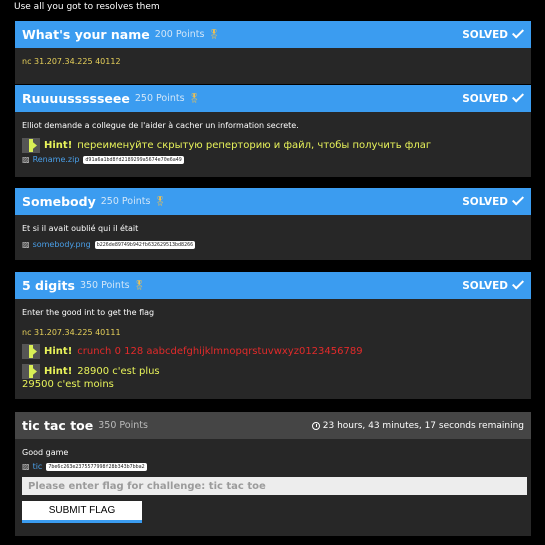 This screenshot has height=545, width=545. Describe the element at coordinates (273, 201) in the screenshot. I see `challenge-header: Somebody 250 Points 🎖 SOLVED` at that location.